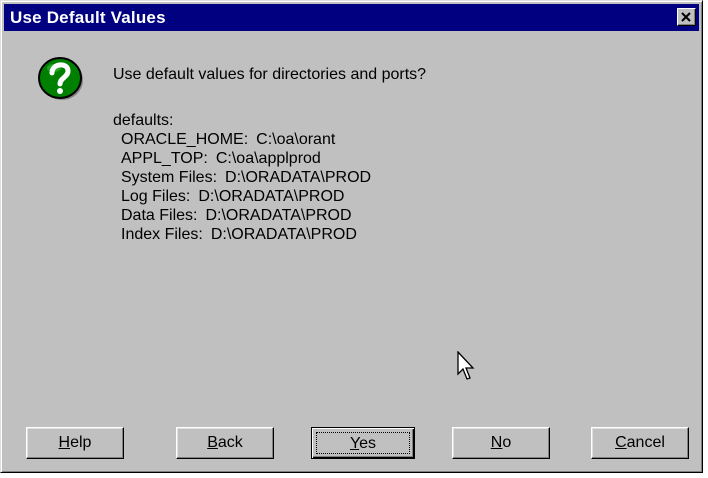  What do you see at coordinates (296, 139) in the screenshot?
I see `default-value: C:\oa\orant` at bounding box center [296, 139].